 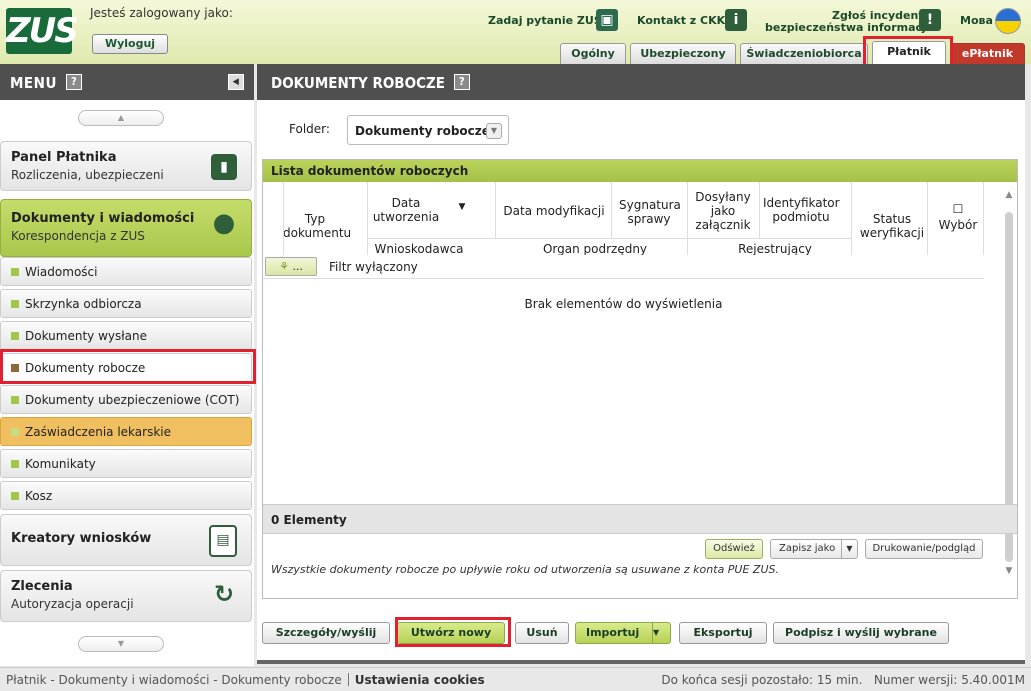 I want to click on import-label: Importuj, so click(x=613, y=632).